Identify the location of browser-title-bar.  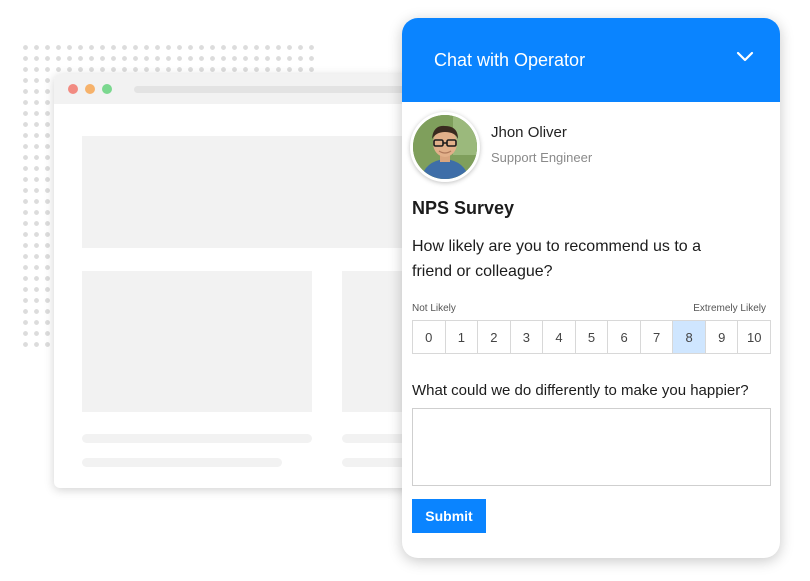
(252, 89).